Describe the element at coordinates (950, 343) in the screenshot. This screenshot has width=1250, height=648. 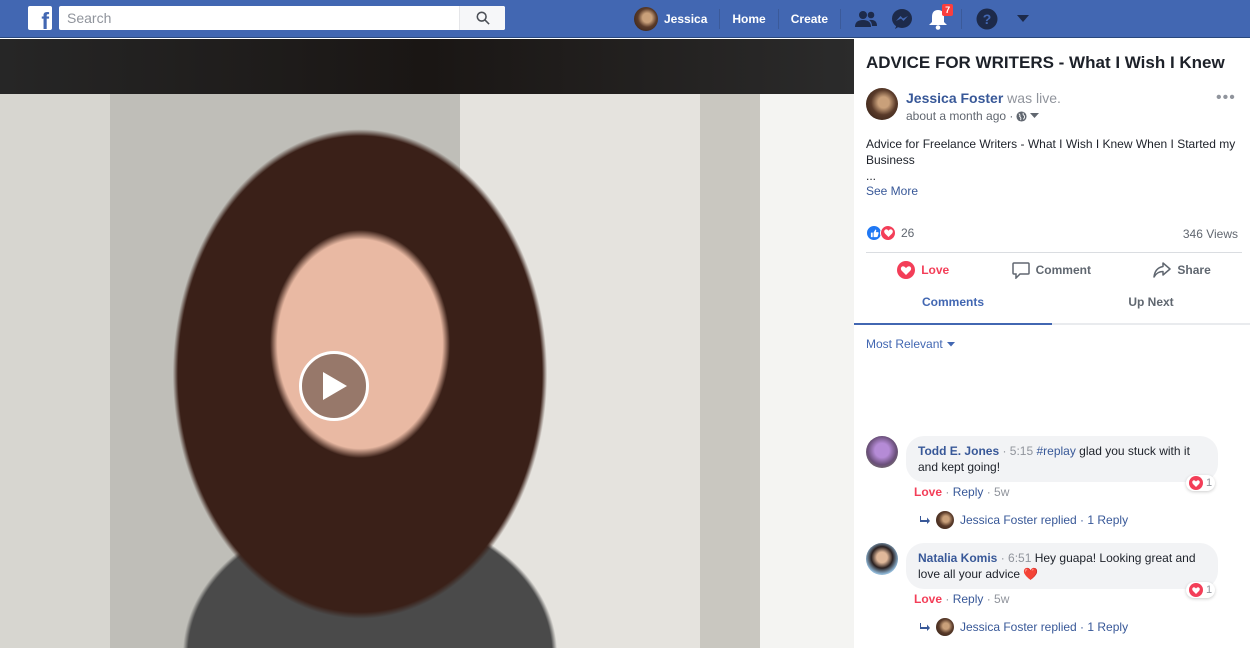
I see `chevron-down-icon` at that location.